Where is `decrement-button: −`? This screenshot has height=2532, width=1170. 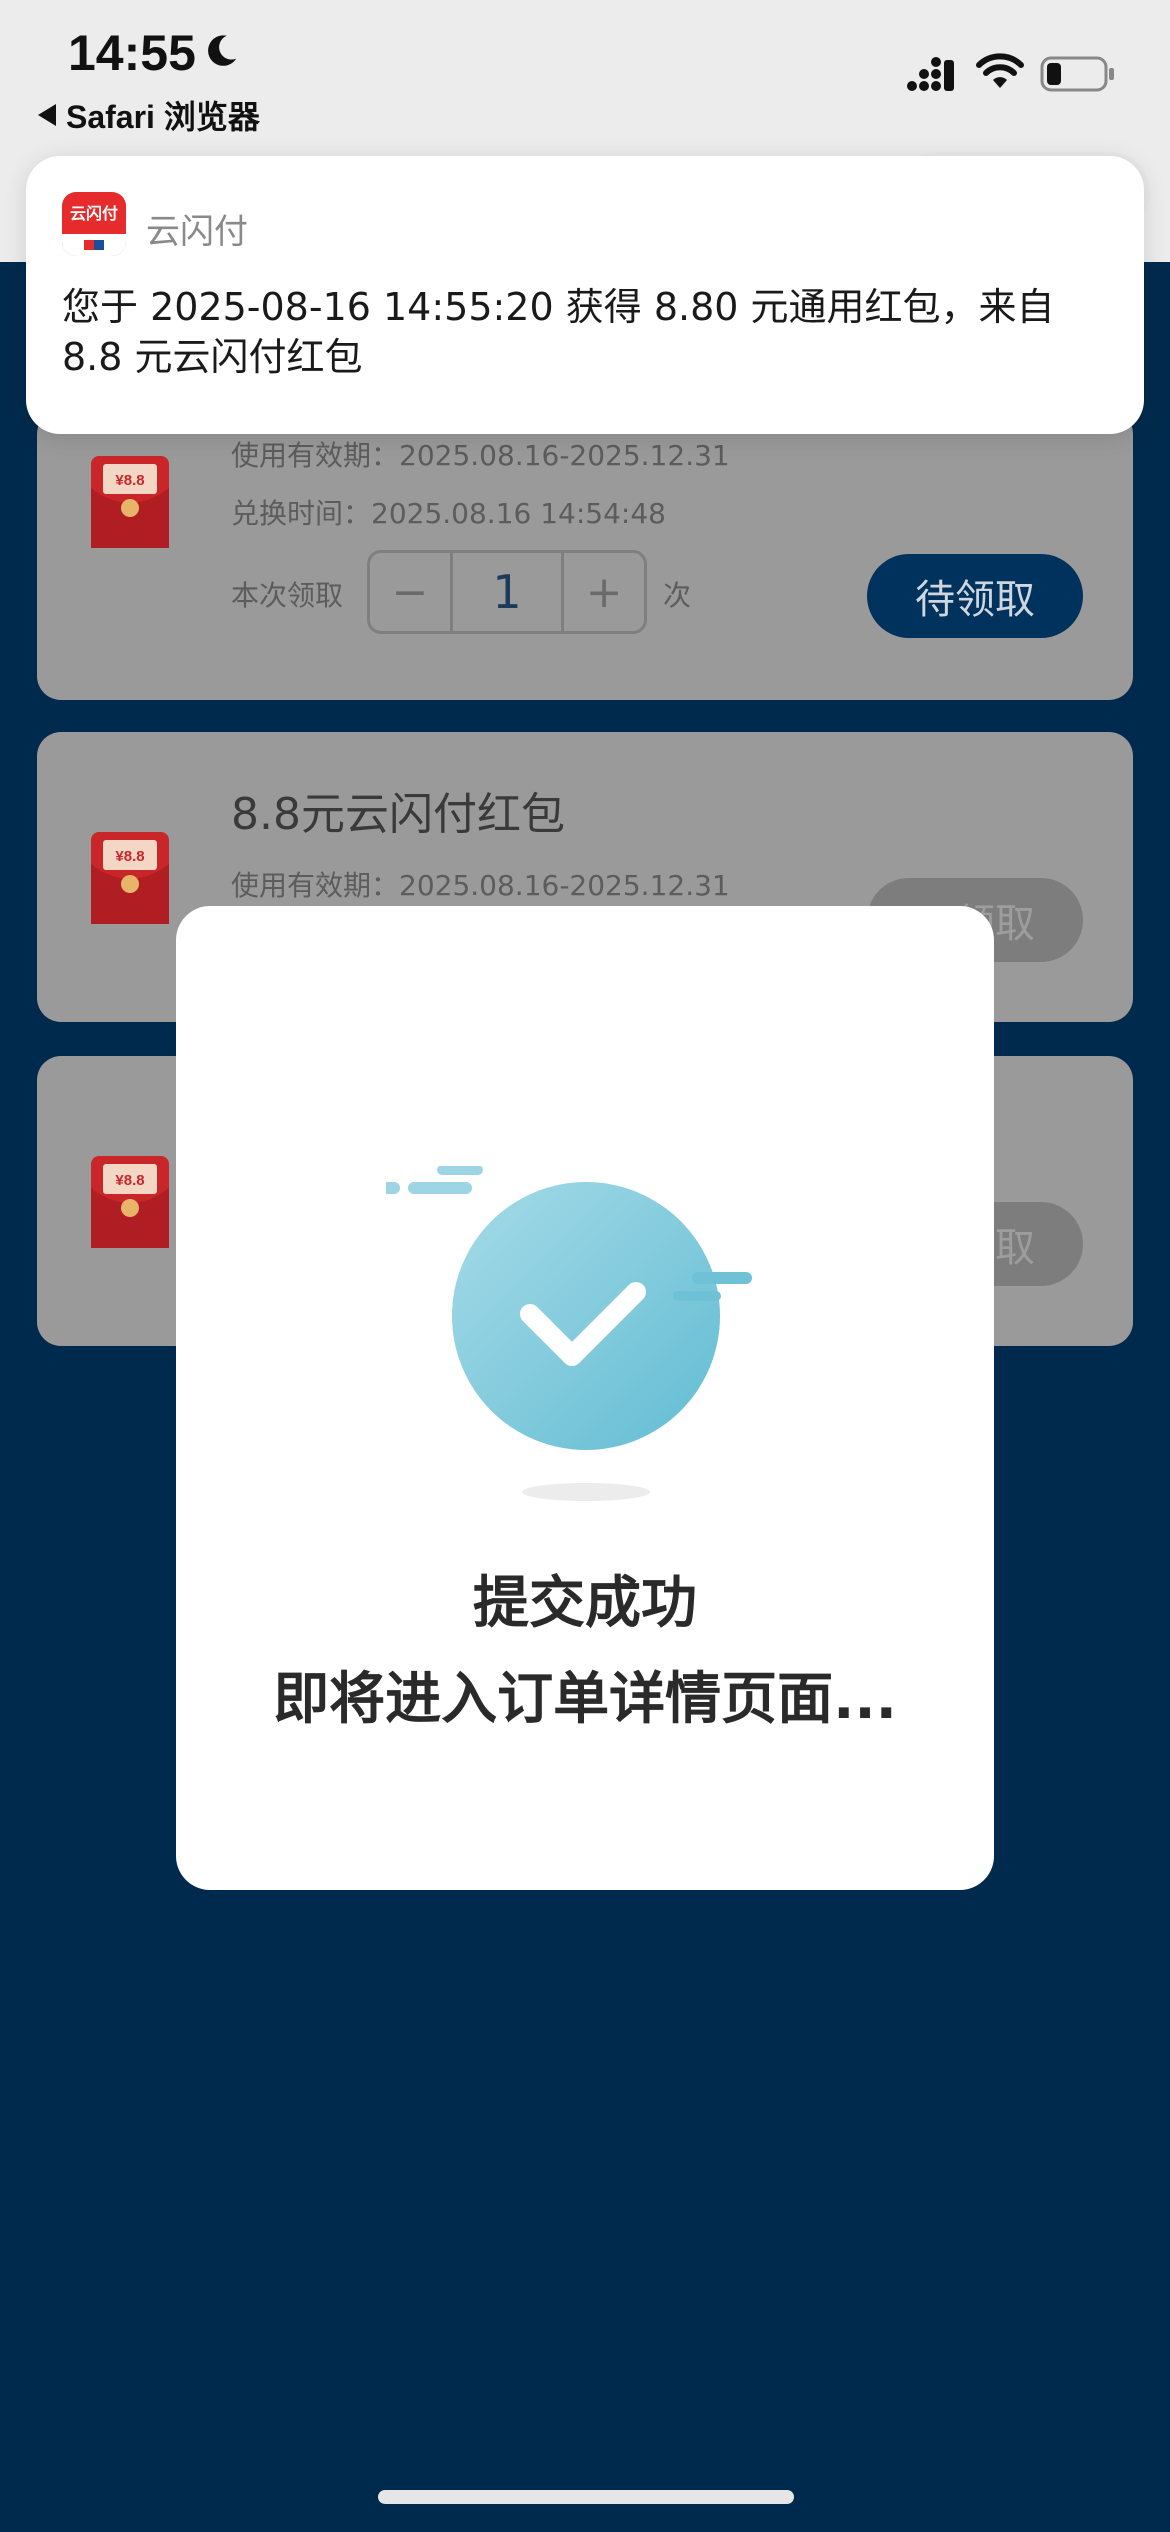
decrement-button: − is located at coordinates (410, 592).